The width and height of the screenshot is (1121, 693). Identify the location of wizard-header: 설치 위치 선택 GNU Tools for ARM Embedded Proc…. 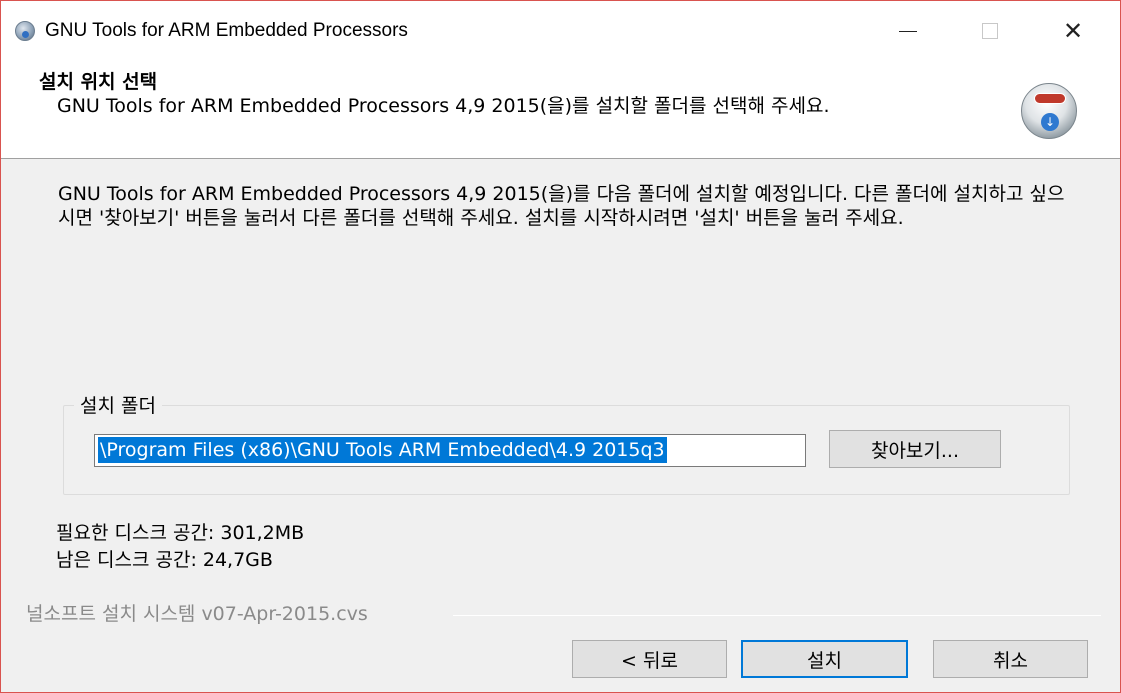
(560, 110).